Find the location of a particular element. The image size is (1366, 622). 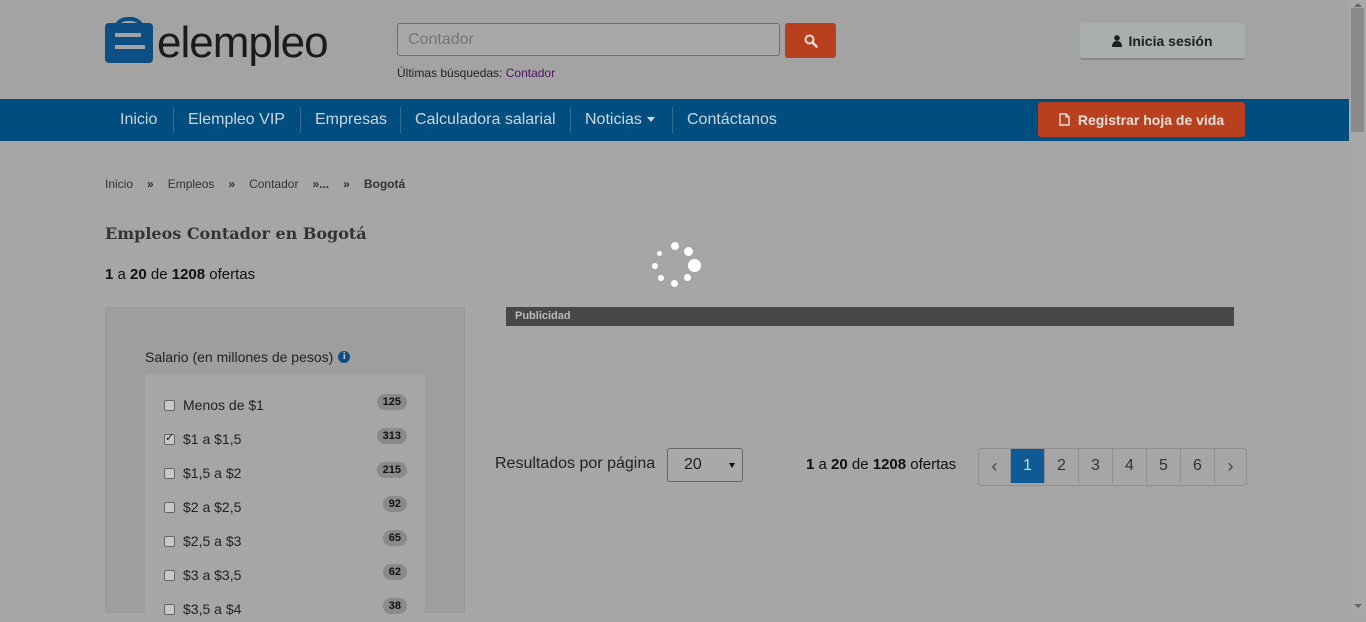

count-badge: 215 is located at coordinates (391, 470).